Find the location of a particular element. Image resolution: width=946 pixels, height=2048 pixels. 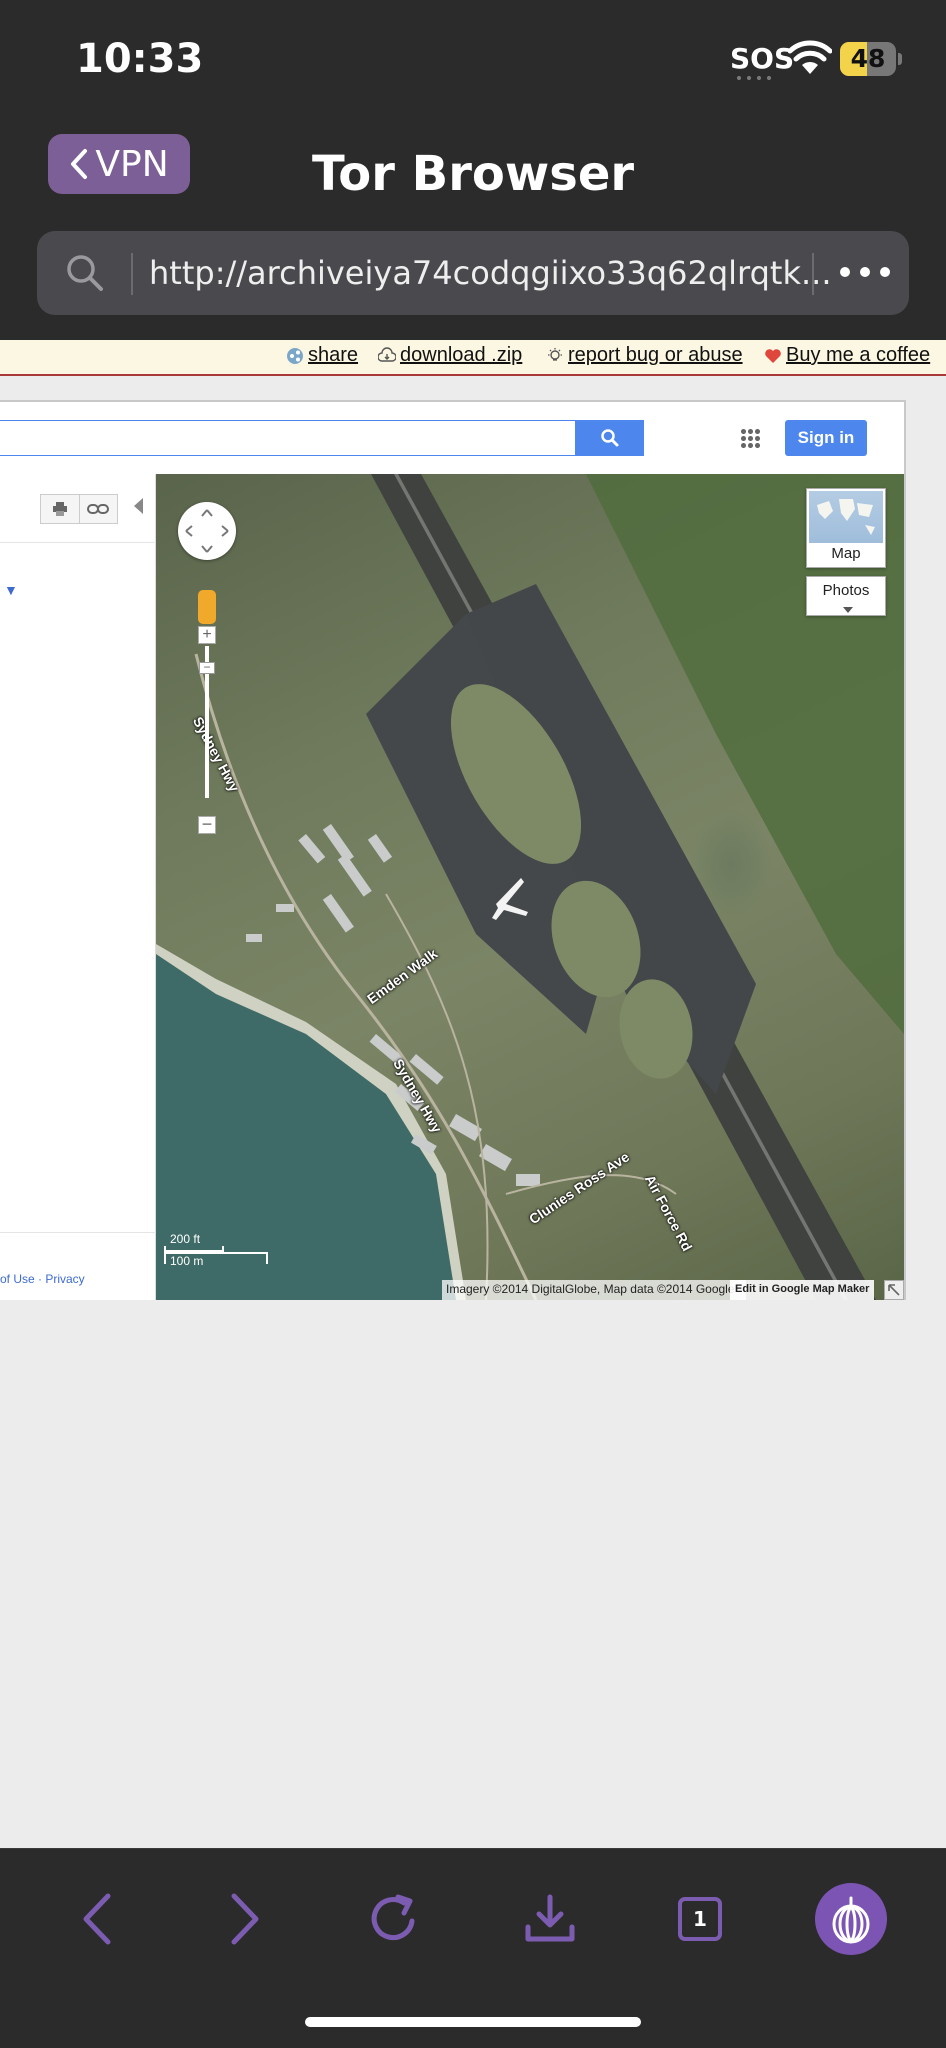

pan-control is located at coordinates (207, 531).